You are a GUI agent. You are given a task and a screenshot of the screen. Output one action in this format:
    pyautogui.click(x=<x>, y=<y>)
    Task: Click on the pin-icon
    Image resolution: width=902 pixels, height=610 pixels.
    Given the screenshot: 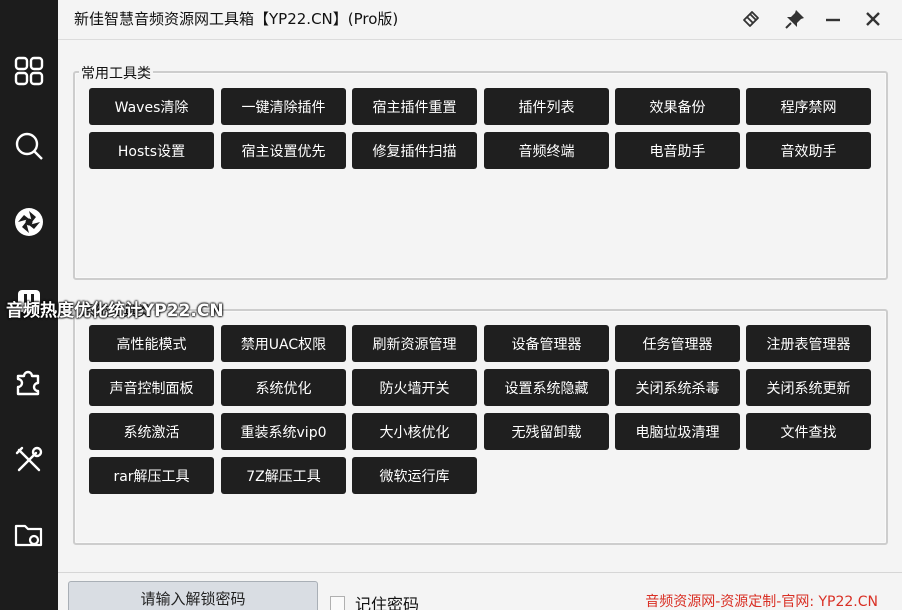 What is the action you would take?
    pyautogui.click(x=795, y=19)
    